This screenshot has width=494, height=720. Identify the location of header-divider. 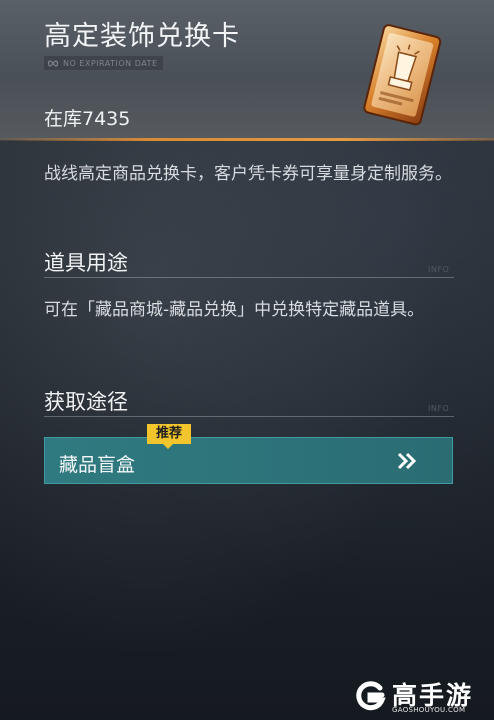
(247, 139).